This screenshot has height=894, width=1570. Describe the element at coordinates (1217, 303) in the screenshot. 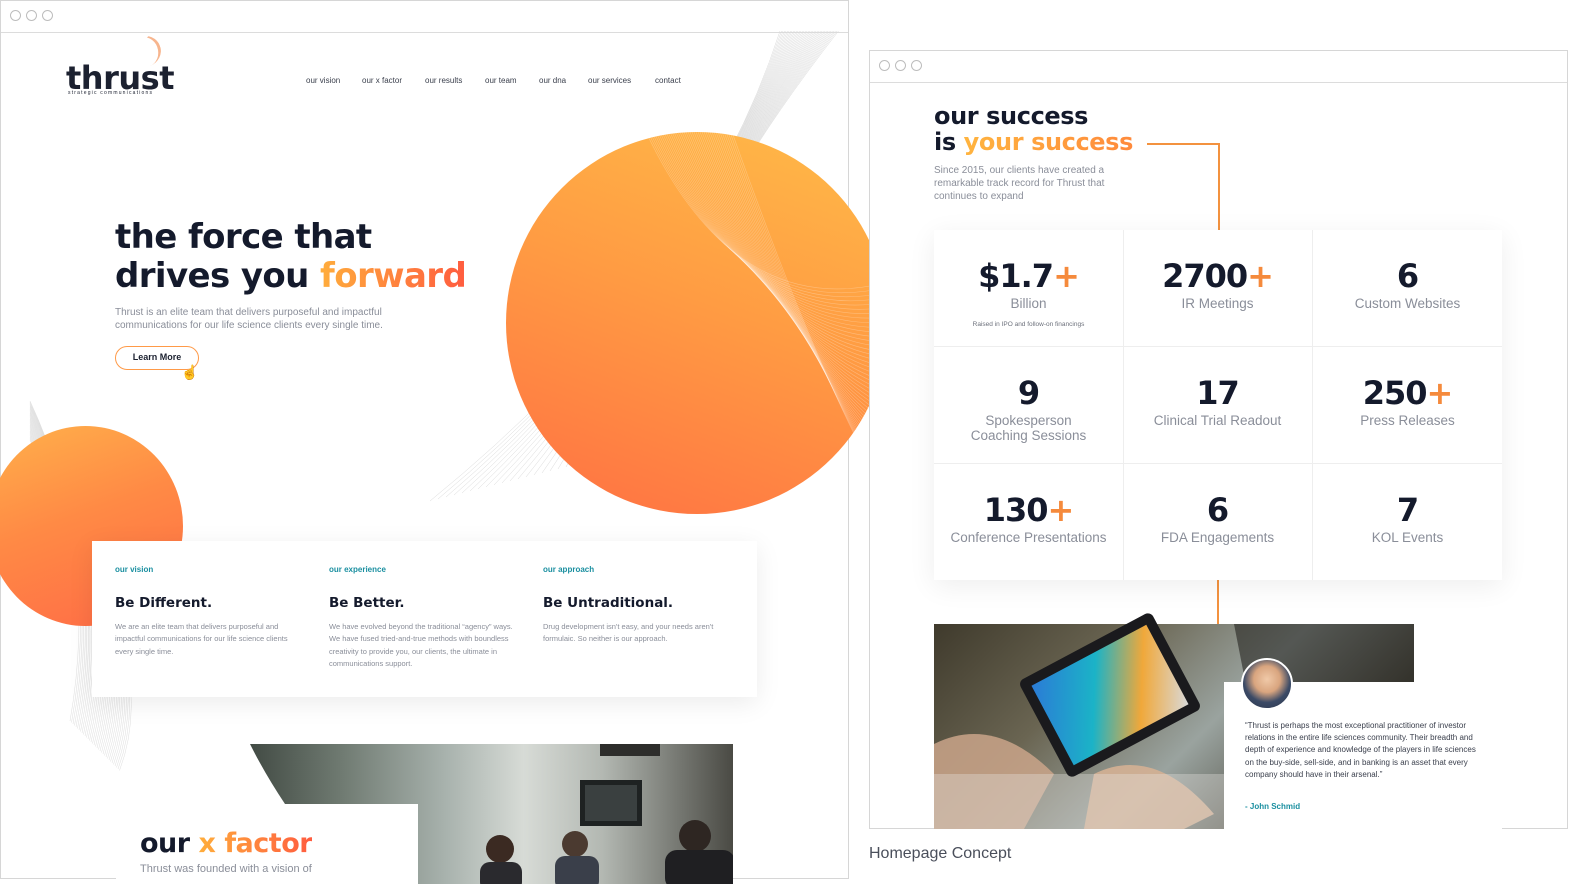

I see `stat-label: IR Meetings` at that location.